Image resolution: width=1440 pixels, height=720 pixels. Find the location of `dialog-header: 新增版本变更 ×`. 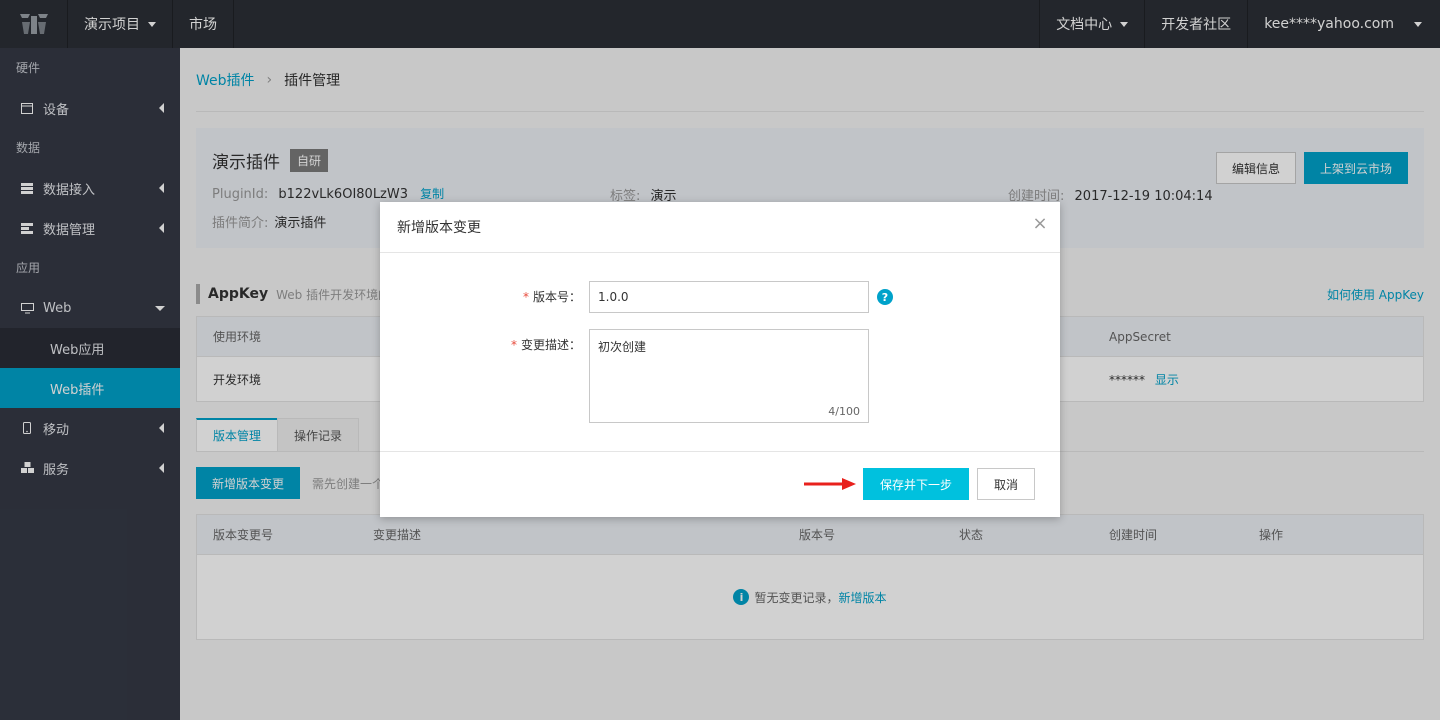

dialog-header: 新增版本变更 × is located at coordinates (720, 227).